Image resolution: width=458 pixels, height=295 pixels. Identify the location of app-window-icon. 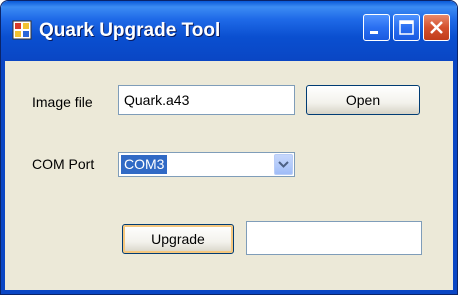
(22, 30).